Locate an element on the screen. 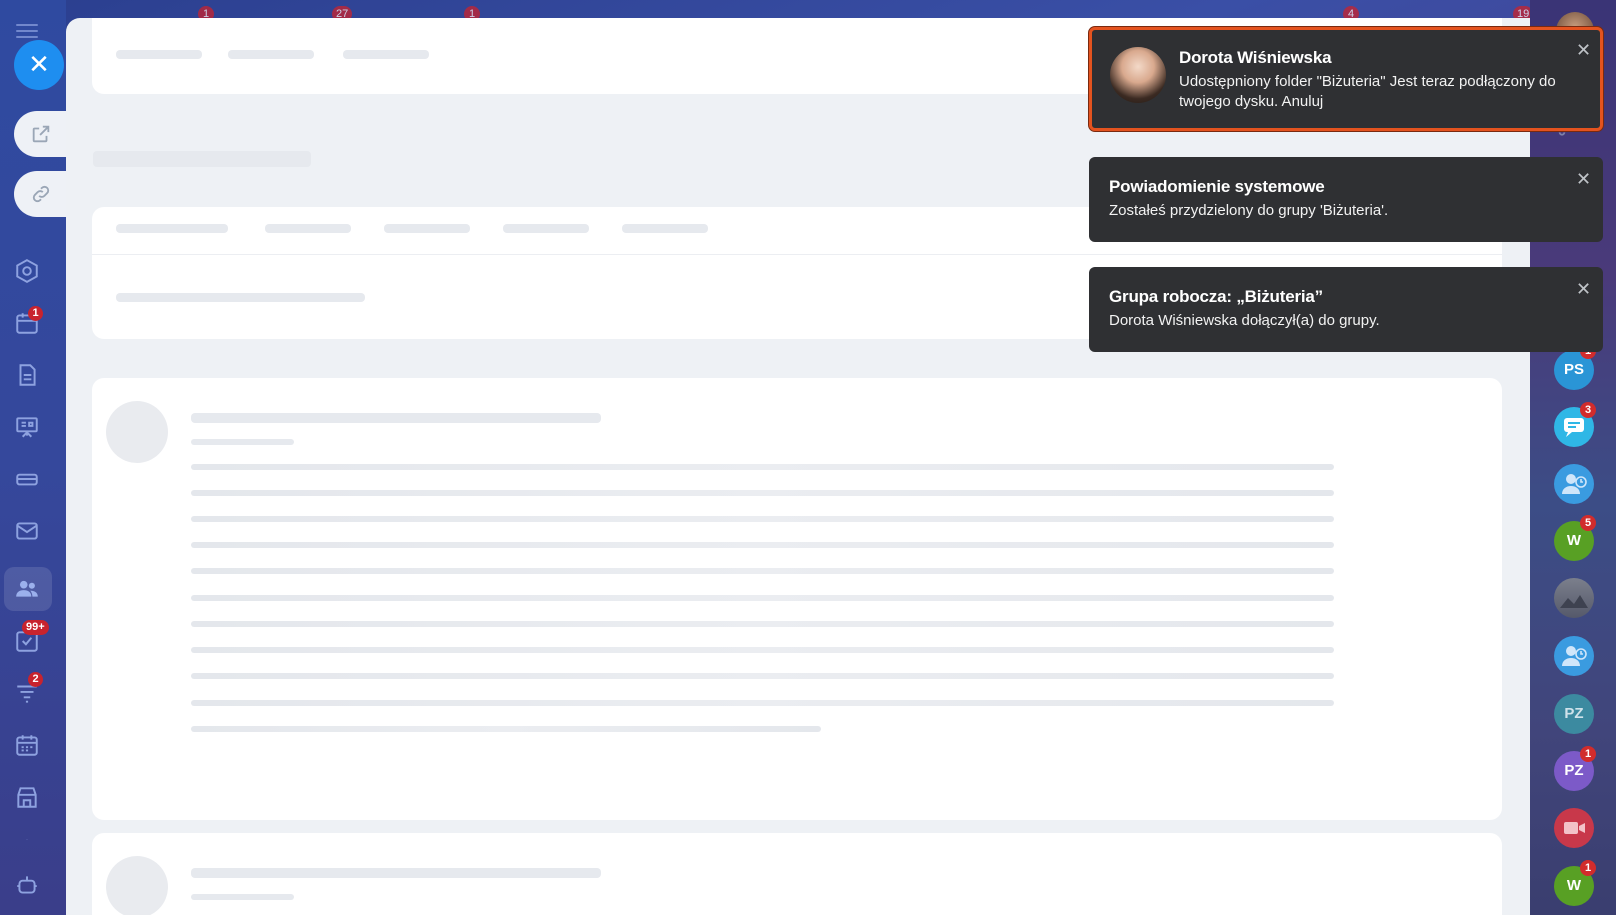  users-icon is located at coordinates (27, 588).